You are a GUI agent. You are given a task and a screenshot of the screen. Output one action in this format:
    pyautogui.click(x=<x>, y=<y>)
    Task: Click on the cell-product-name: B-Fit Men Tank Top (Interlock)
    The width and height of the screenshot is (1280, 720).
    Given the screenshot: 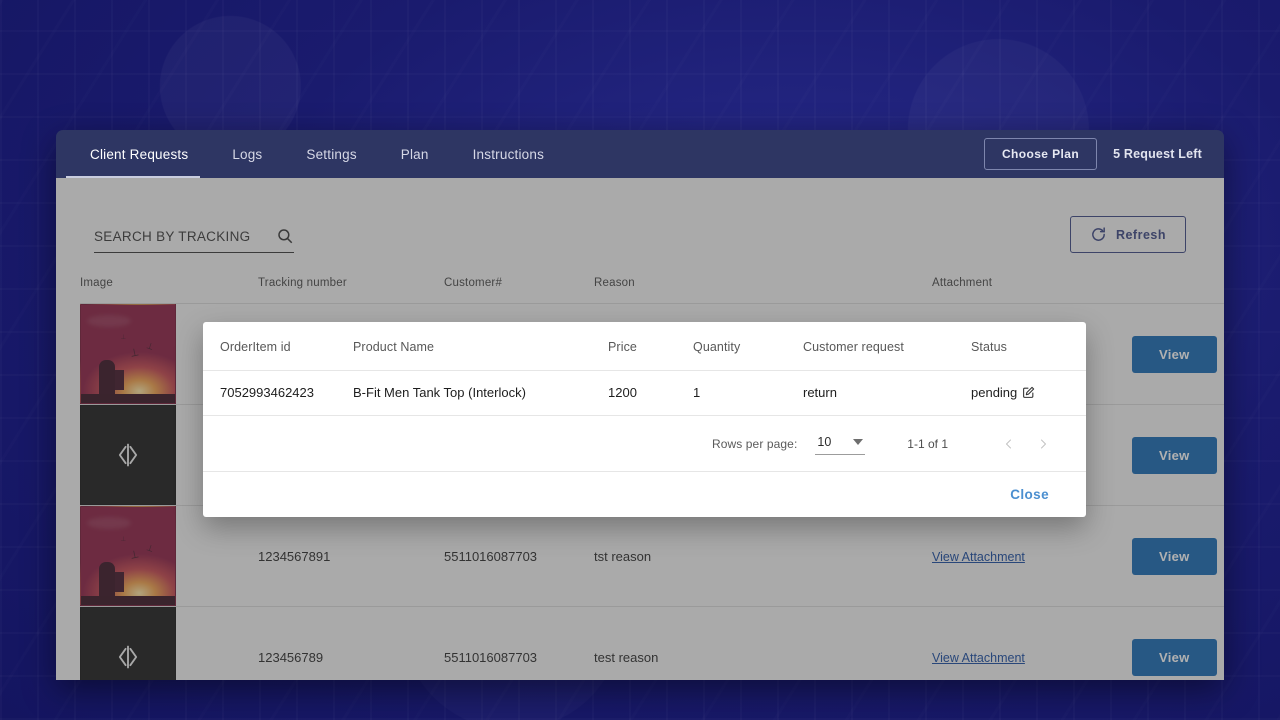 What is the action you would take?
    pyautogui.click(x=480, y=393)
    